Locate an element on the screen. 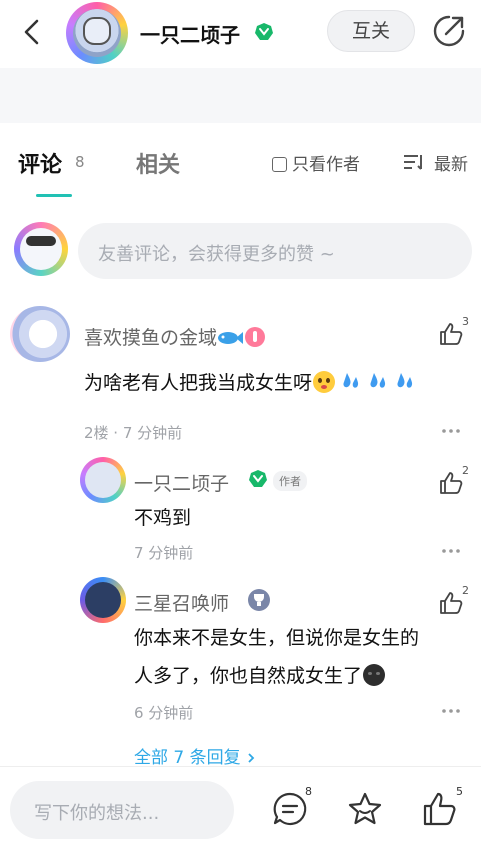  comment-tabs: 评论 8 相关 只看作者 最新 is located at coordinates (240, 161).